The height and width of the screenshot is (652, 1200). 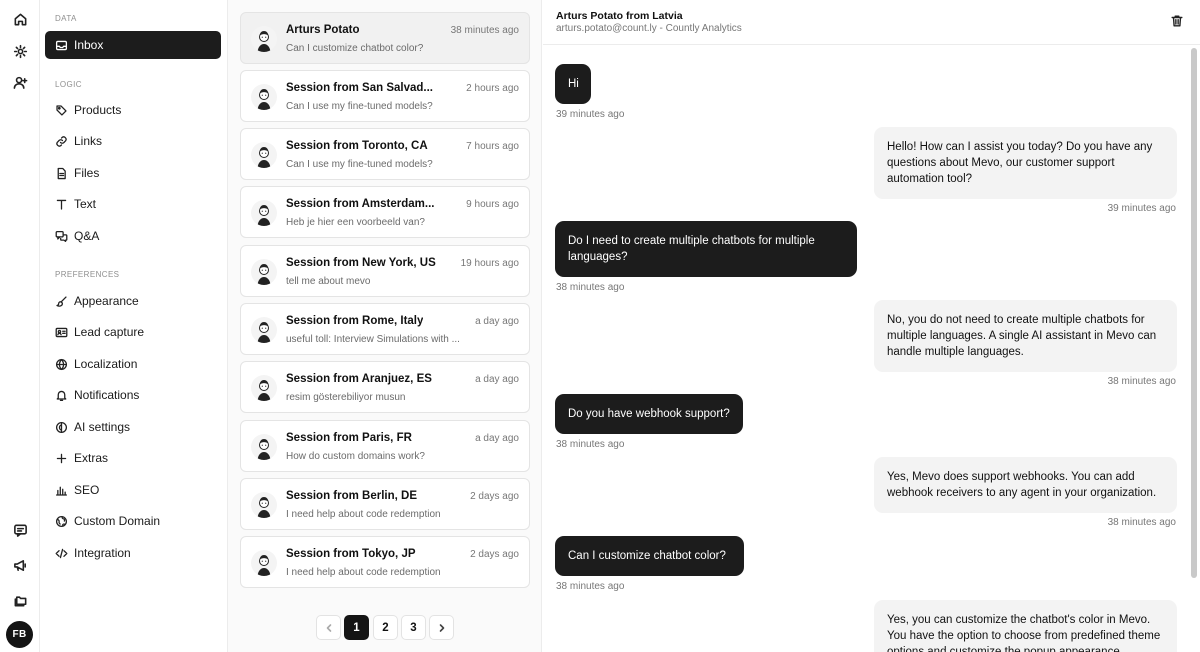 I want to click on icon-rail: FB, so click(x=20, y=326).